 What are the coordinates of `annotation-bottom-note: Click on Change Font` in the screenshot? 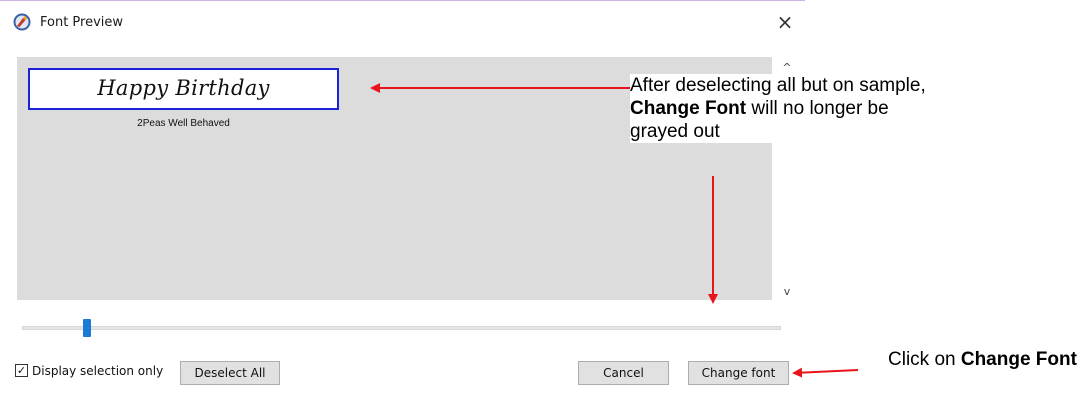 It's located at (983, 359).